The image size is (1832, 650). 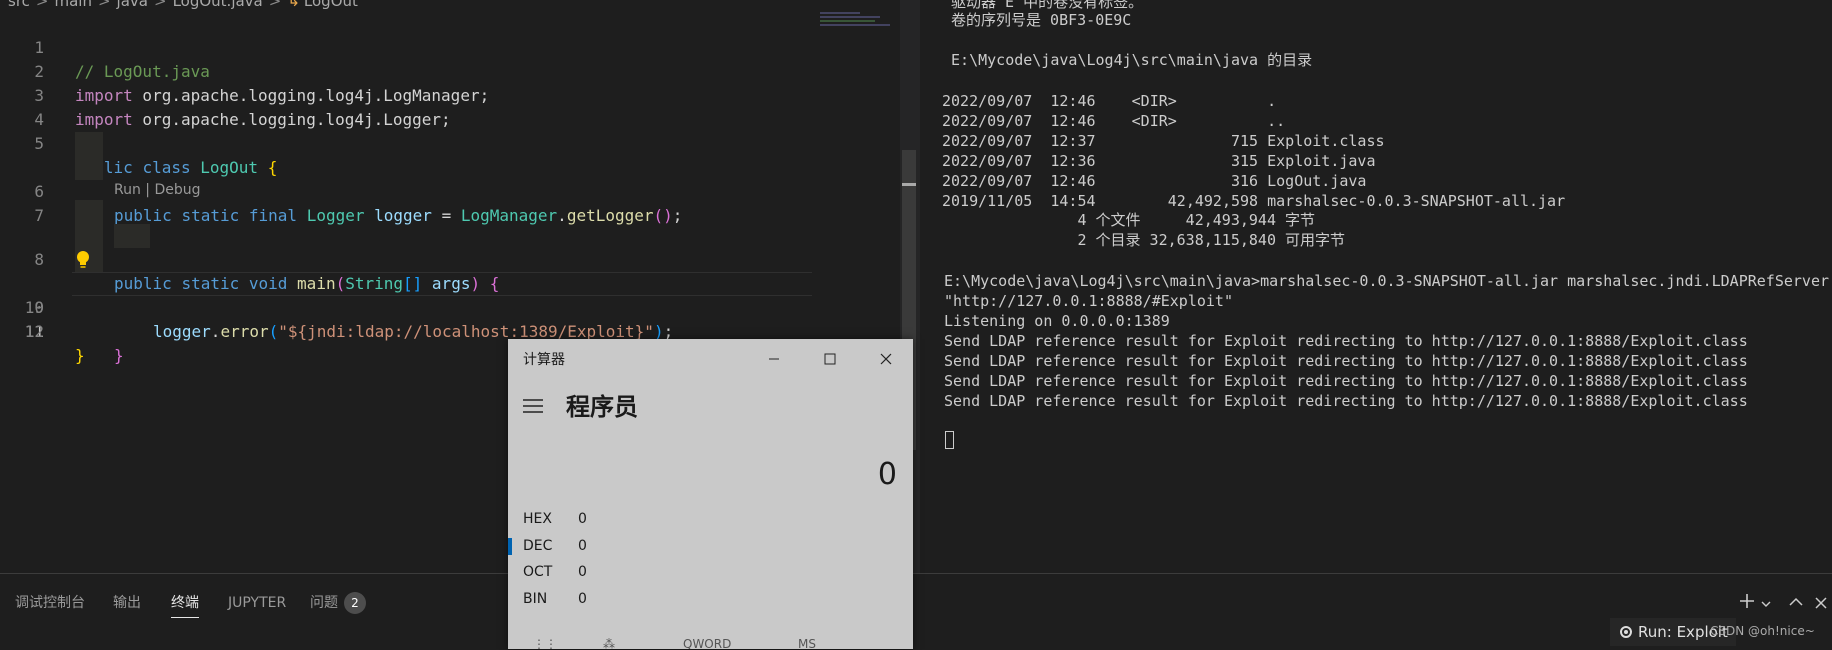 I want to click on minimize-button, so click(x=774, y=359).